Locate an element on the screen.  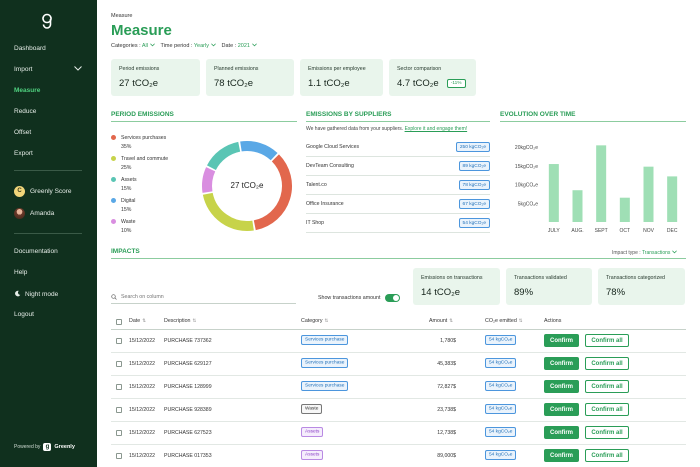
y-tick-label: 5kgCO₂e is located at coordinates (528, 204).